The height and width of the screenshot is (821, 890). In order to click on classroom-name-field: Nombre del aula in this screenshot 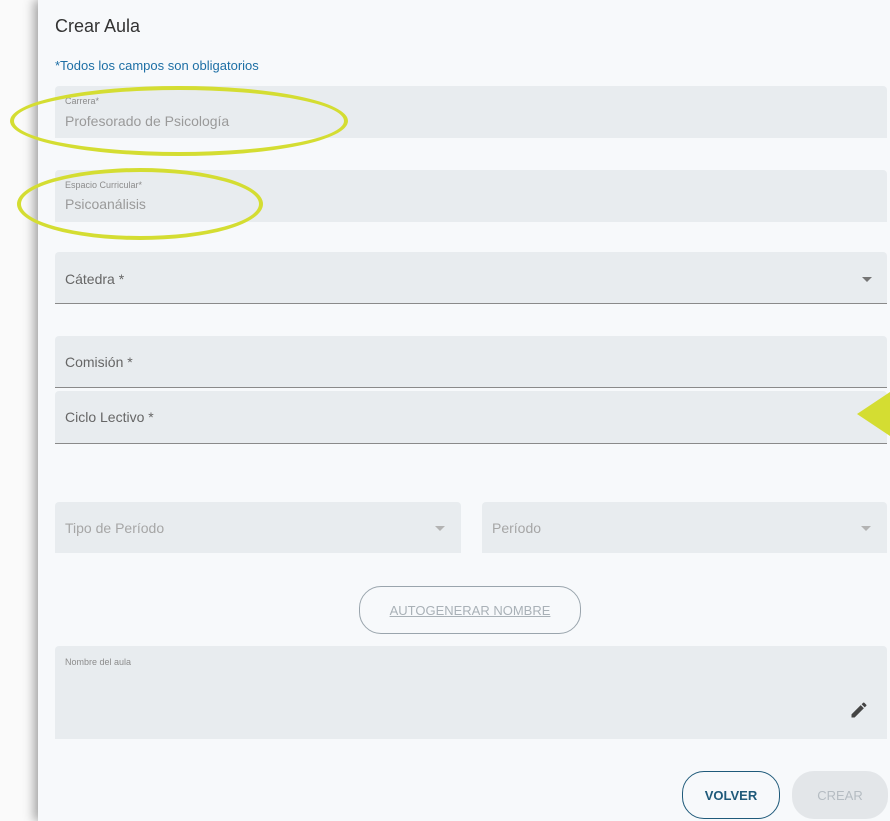, I will do `click(471, 692)`.